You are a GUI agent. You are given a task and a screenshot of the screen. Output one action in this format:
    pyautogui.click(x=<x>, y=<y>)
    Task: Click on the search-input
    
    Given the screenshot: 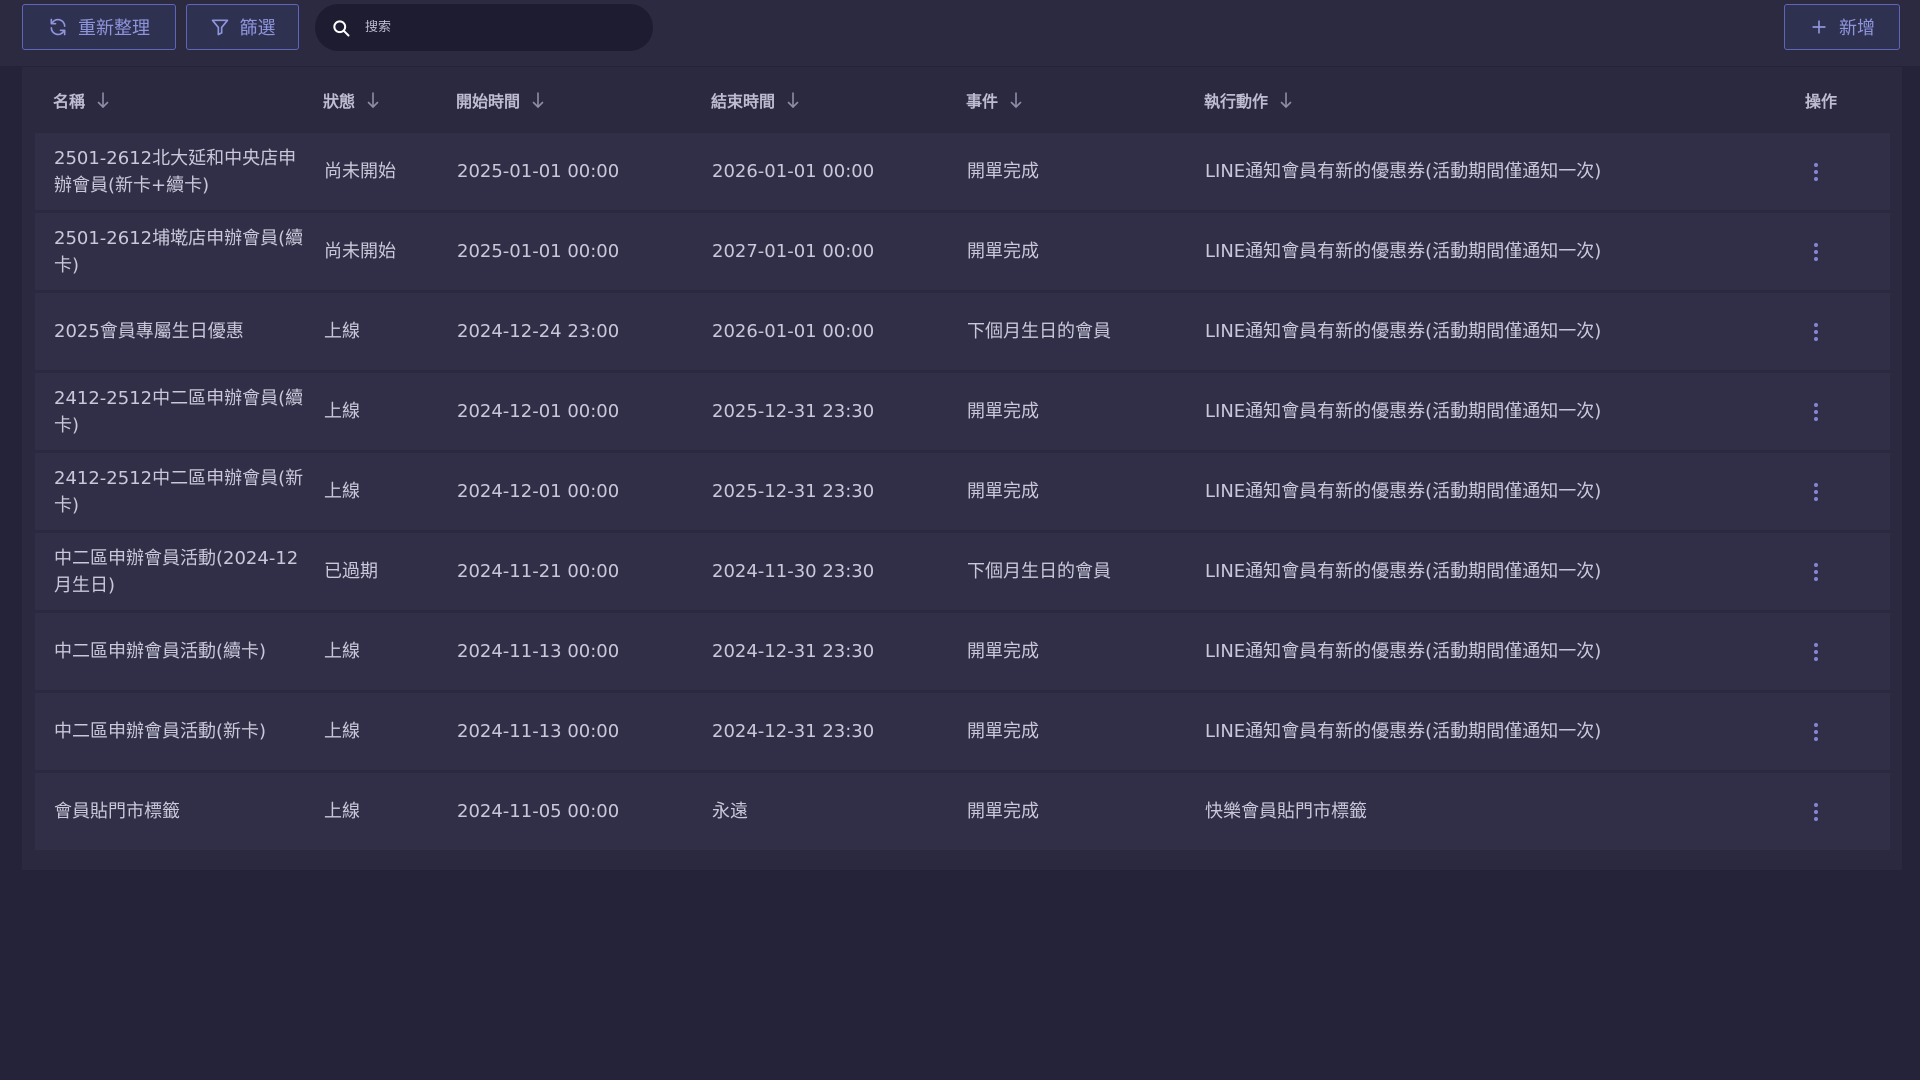 What is the action you would take?
    pyautogui.click(x=495, y=27)
    